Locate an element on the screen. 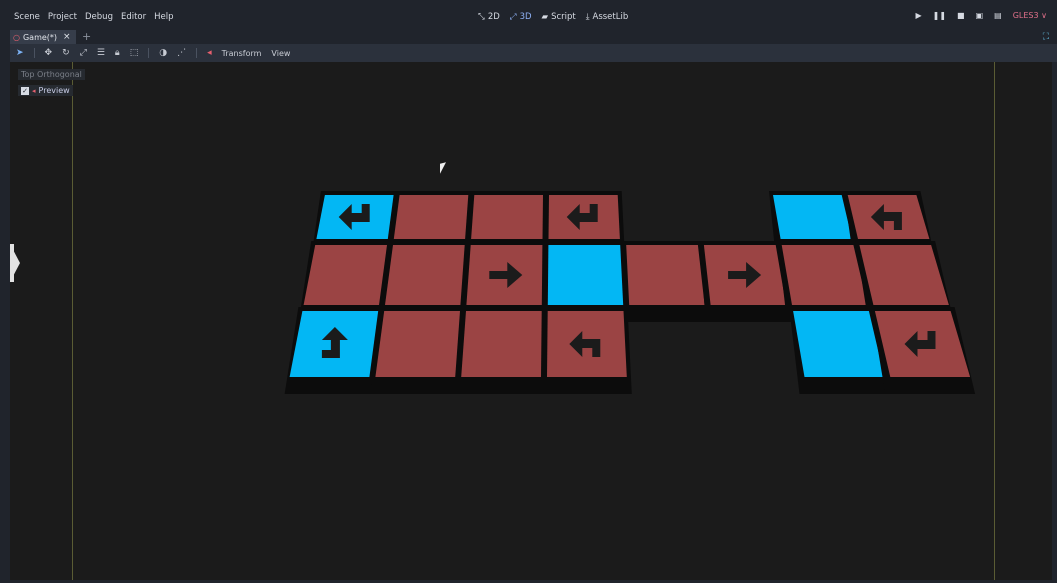  workspace-3d-button: ⤢ 3D is located at coordinates (521, 17).